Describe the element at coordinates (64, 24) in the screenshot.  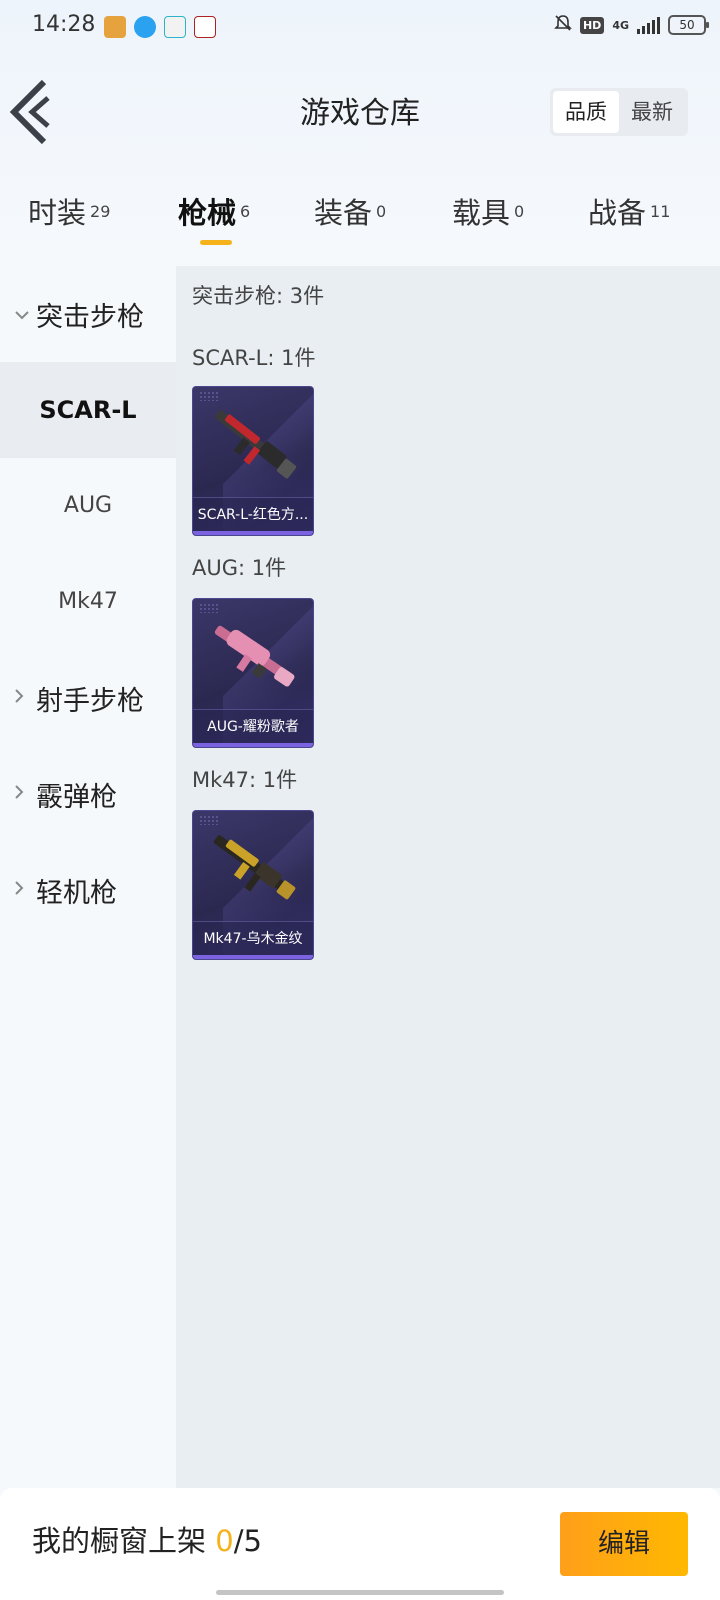
I see `status-time: 14:28` at that location.